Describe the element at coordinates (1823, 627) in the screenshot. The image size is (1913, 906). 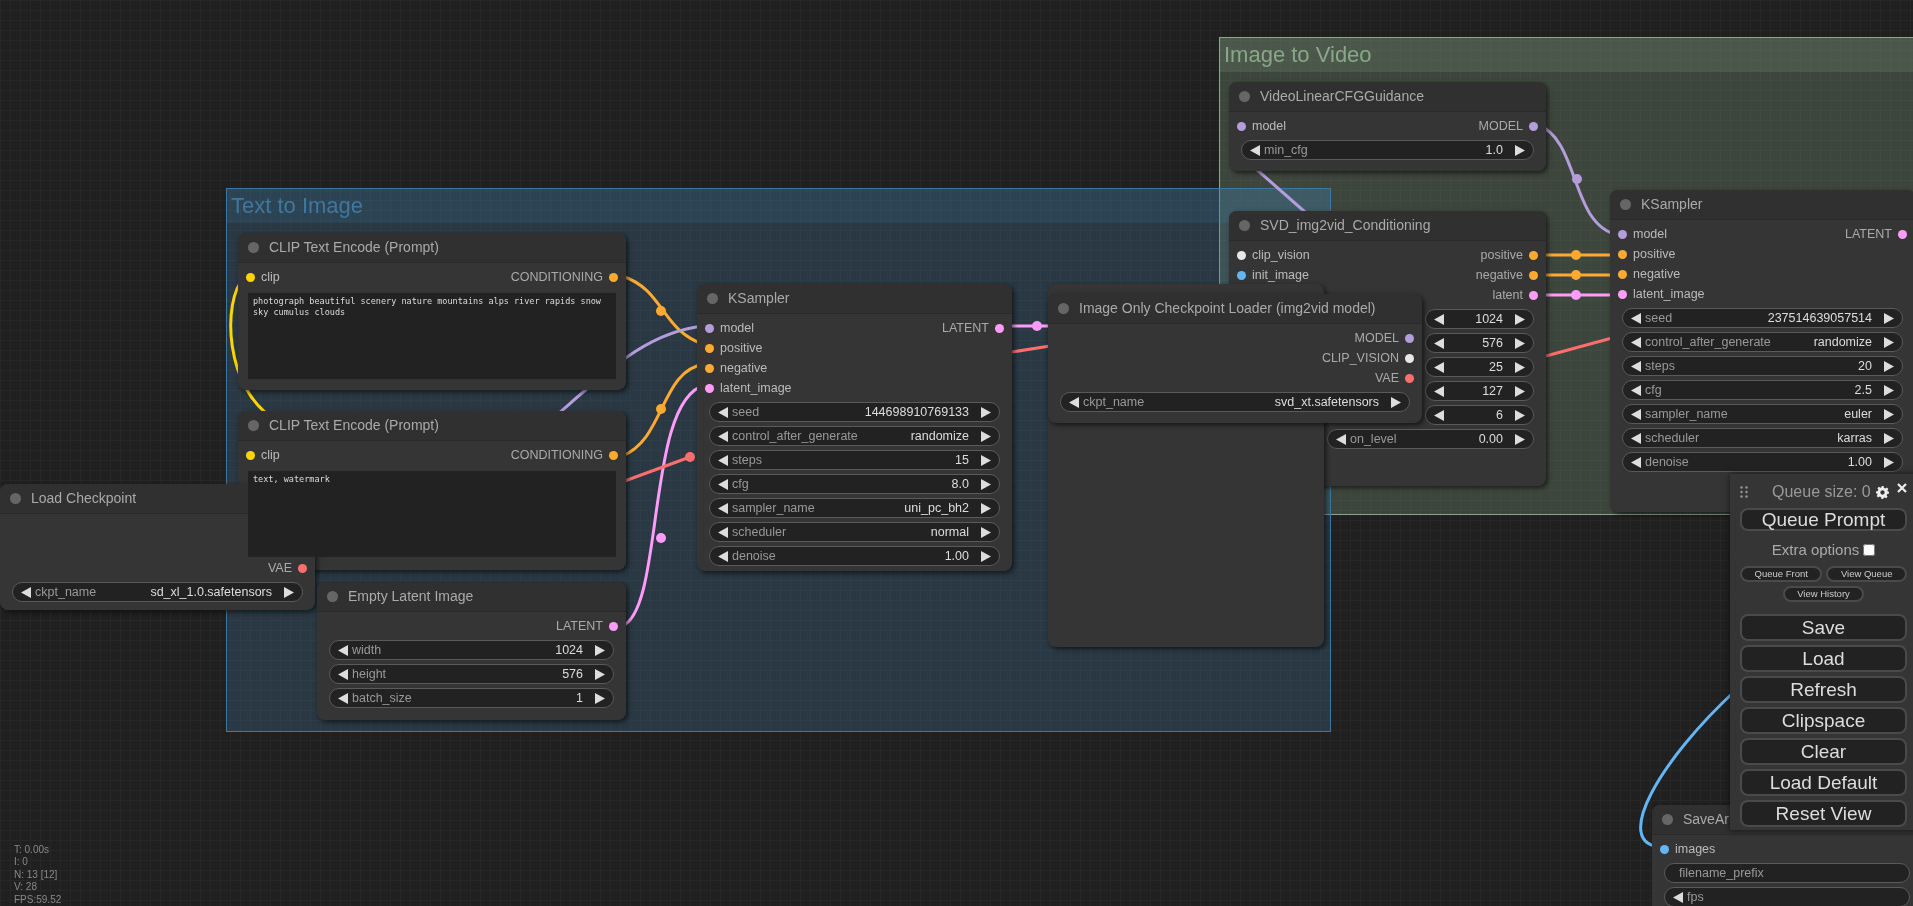
I see `menu-button: Save` at that location.